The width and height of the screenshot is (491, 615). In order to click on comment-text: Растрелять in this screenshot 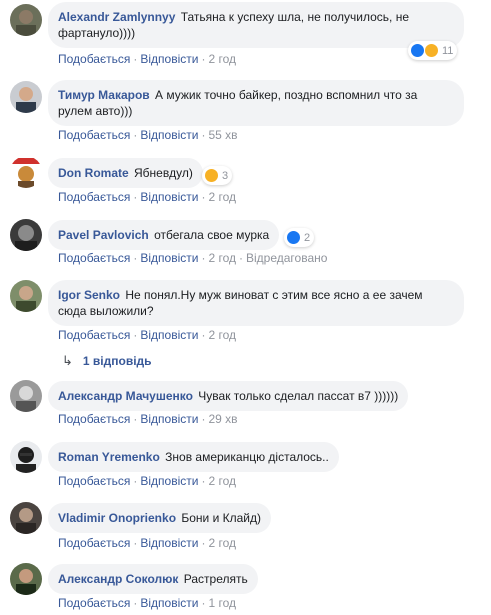, I will do `click(215, 579)`.